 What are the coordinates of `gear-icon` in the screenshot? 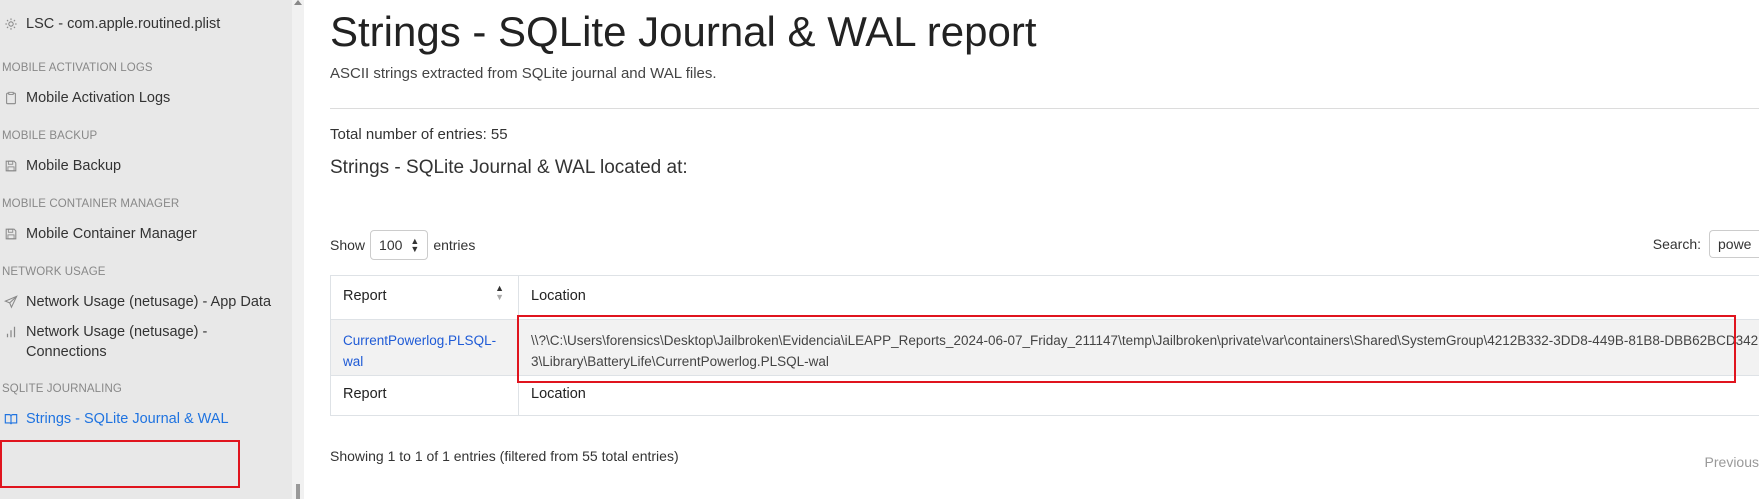 It's located at (10, 24).